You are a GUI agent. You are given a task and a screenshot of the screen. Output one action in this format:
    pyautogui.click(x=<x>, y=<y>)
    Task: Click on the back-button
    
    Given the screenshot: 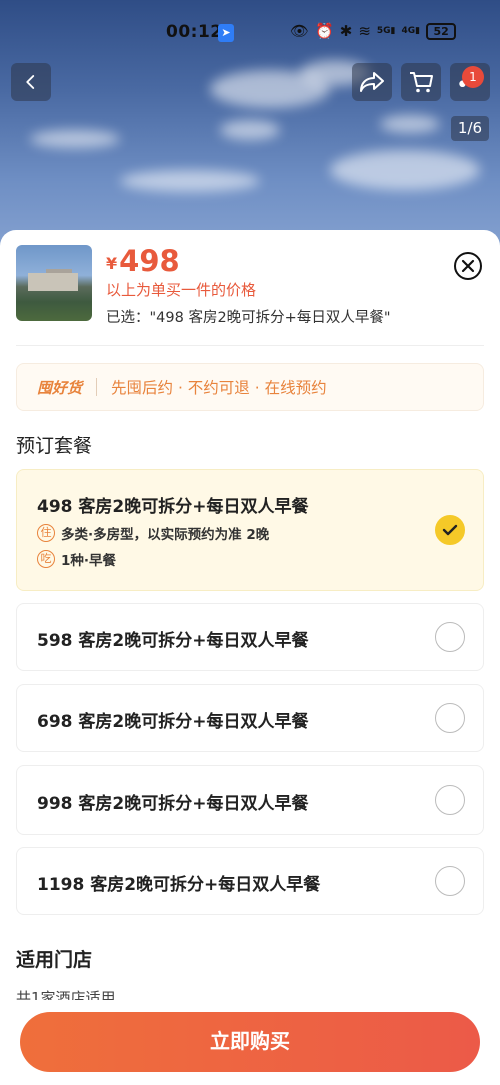 What is the action you would take?
    pyautogui.click(x=31, y=82)
    